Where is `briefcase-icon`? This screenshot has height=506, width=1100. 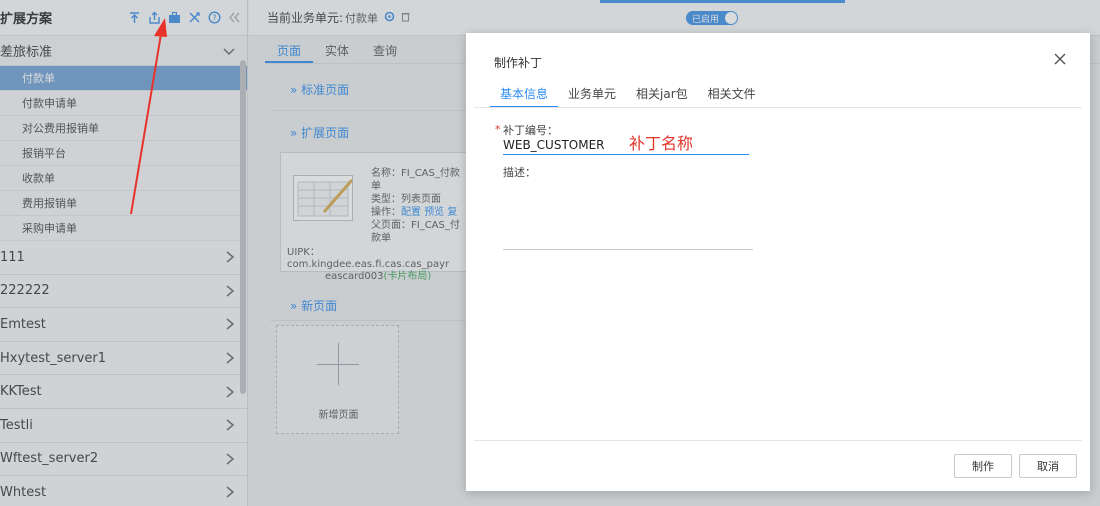
briefcase-icon is located at coordinates (174, 18).